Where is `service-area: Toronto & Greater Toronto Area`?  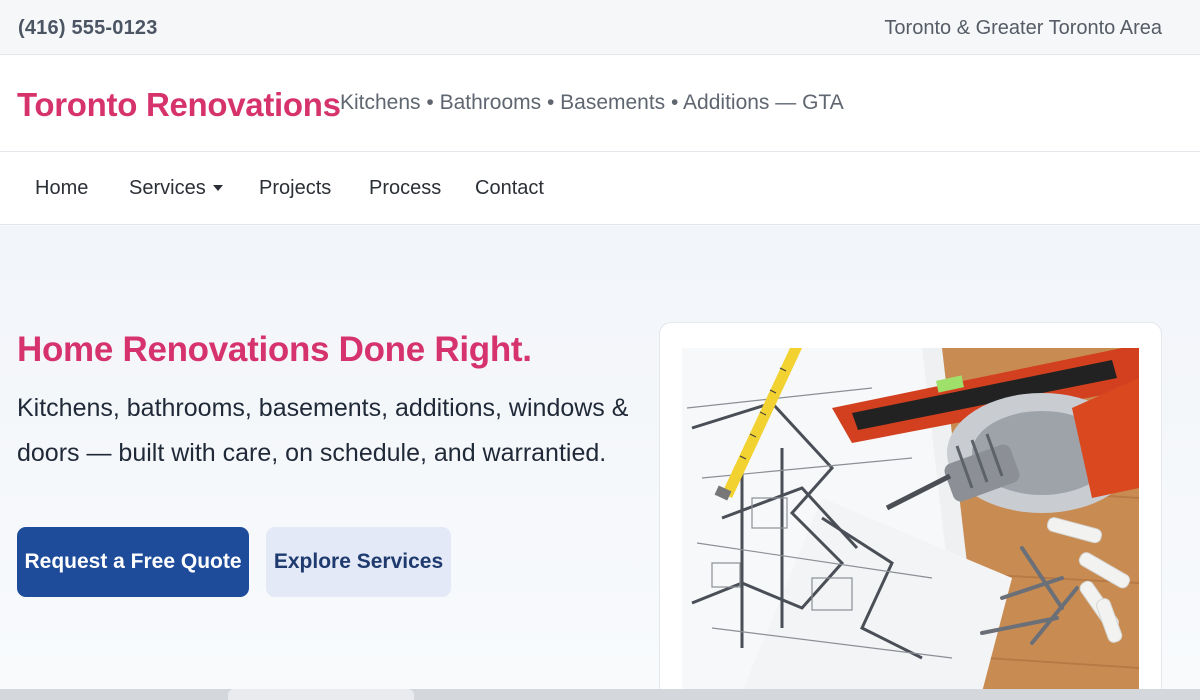
service-area: Toronto & Greater Toronto Area is located at coordinates (1023, 28).